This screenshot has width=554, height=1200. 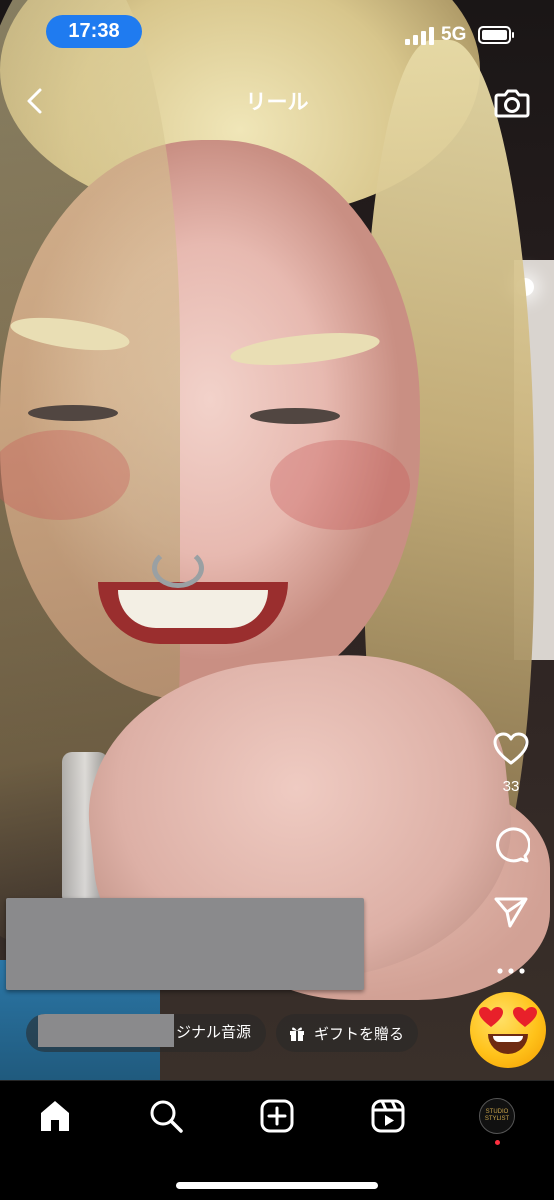 I want to click on heart-eye-right-icon, so click(x=525, y=1017).